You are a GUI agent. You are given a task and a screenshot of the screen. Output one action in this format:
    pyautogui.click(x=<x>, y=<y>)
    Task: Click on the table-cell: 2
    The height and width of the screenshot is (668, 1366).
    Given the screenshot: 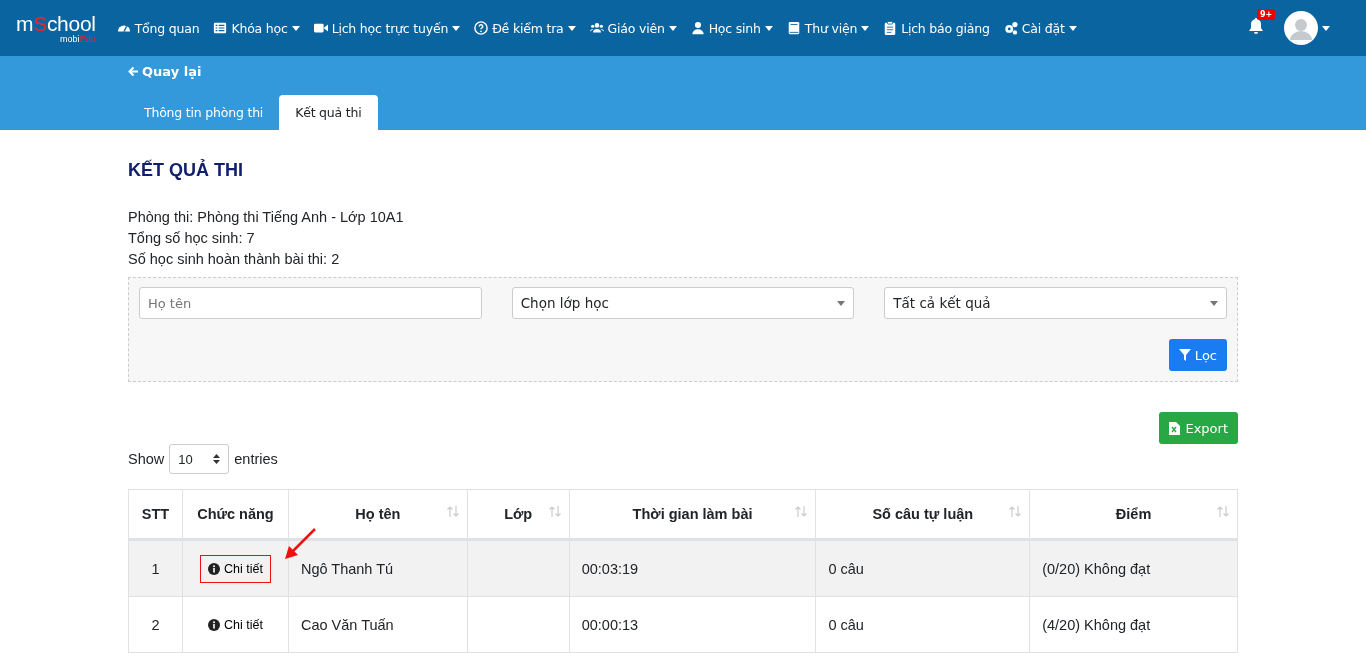 What is the action you would take?
    pyautogui.click(x=155, y=624)
    